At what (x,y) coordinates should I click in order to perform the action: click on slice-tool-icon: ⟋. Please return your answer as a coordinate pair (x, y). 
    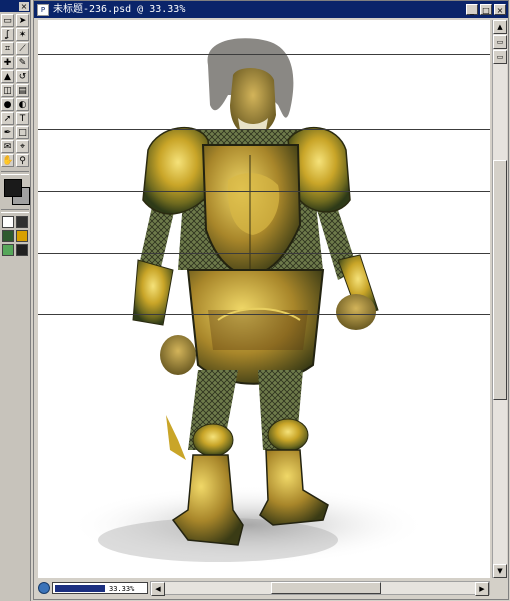
    Looking at the image, I should click on (22, 48).